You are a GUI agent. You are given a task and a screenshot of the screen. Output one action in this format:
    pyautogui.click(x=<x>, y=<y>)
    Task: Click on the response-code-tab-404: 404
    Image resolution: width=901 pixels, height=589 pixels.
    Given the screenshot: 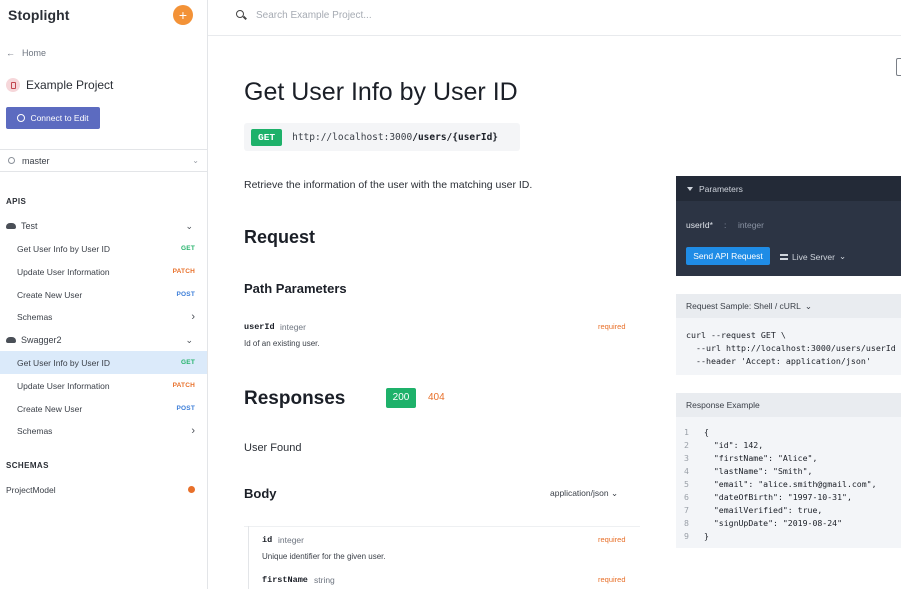 What is the action you would take?
    pyautogui.click(x=436, y=397)
    